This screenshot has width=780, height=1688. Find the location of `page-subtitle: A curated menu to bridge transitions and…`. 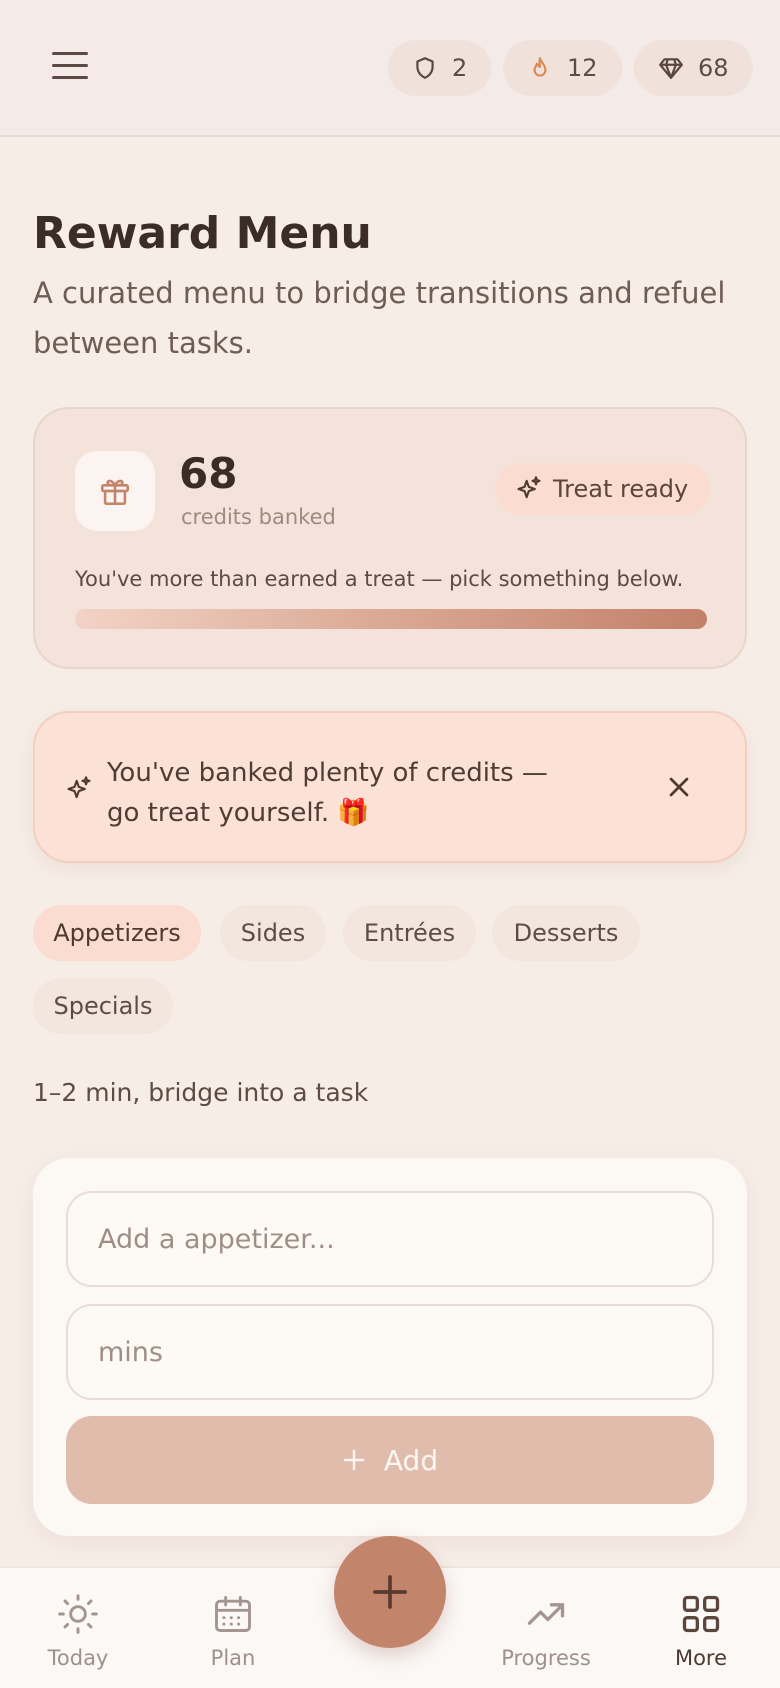

page-subtitle: A curated menu to bridge transitions and… is located at coordinates (379, 318).